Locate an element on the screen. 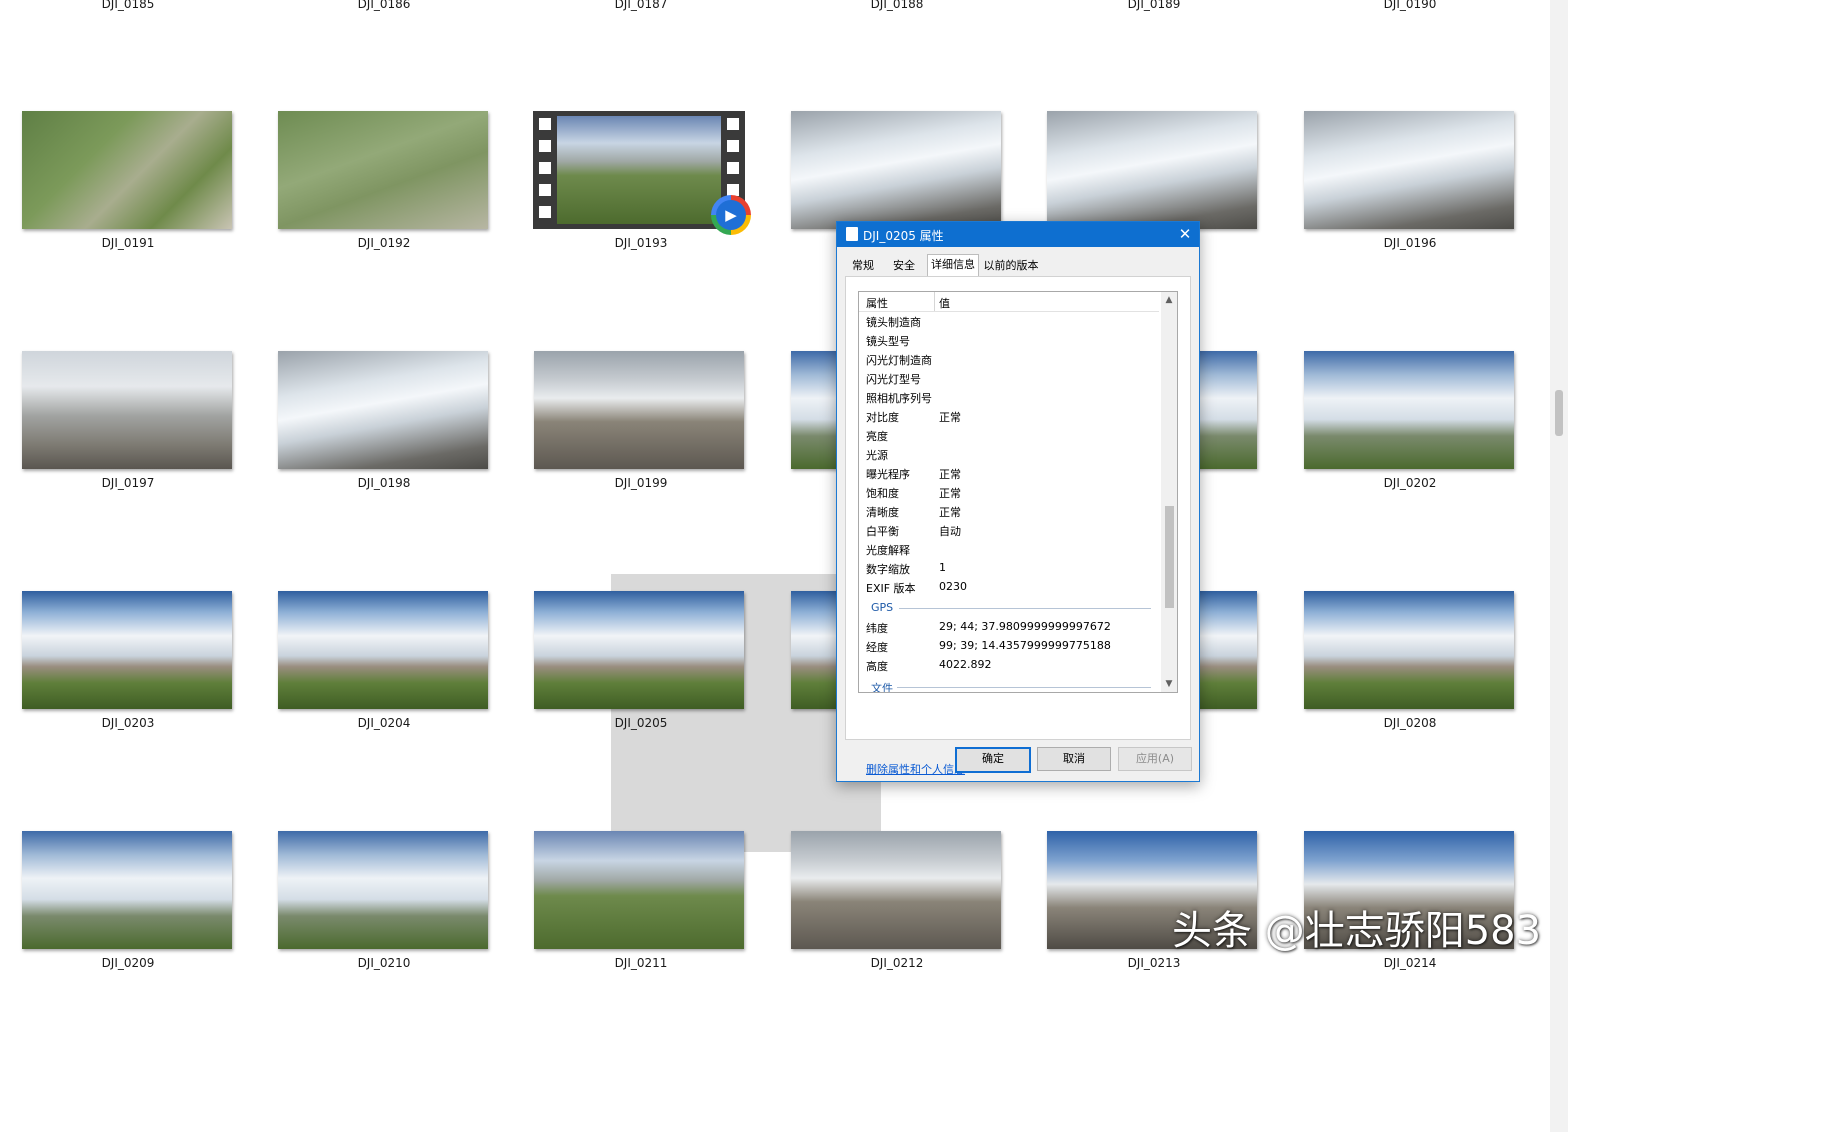 This screenshot has height=1132, width=1822. file-label: DJI_0193 is located at coordinates (641, 243).